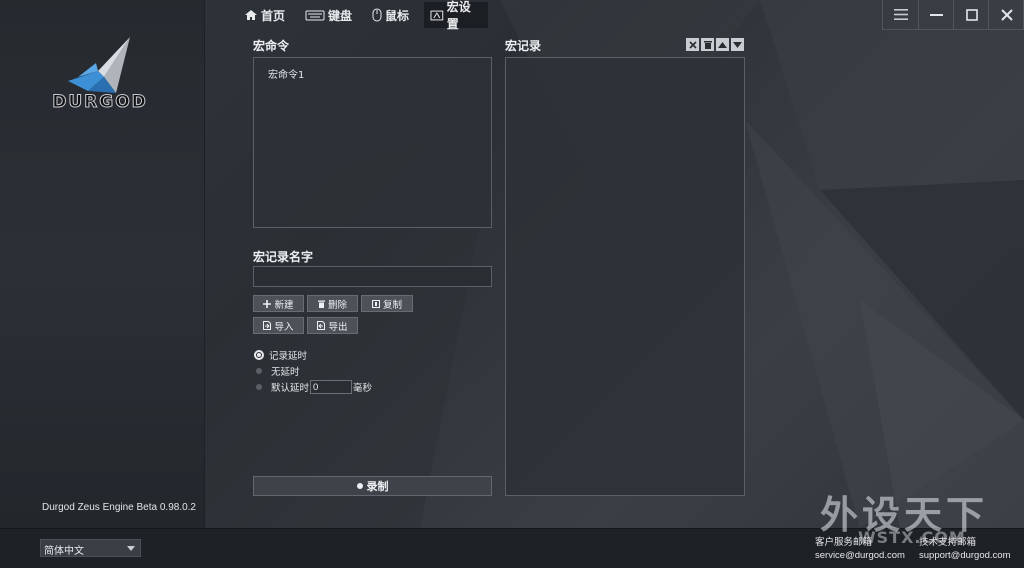  I want to click on tech-support-contact: 技术支持邮箱 support@durgod.com, so click(965, 549).